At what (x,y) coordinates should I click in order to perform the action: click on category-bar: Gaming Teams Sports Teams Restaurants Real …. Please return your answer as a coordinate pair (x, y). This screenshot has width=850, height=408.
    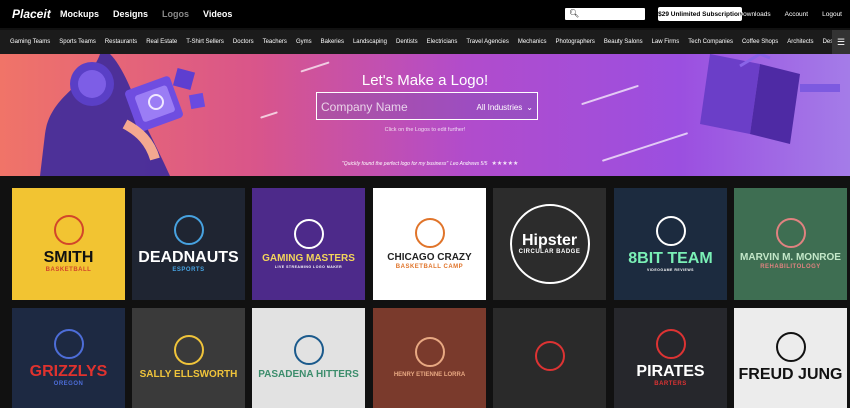
    Looking at the image, I should click on (425, 42).